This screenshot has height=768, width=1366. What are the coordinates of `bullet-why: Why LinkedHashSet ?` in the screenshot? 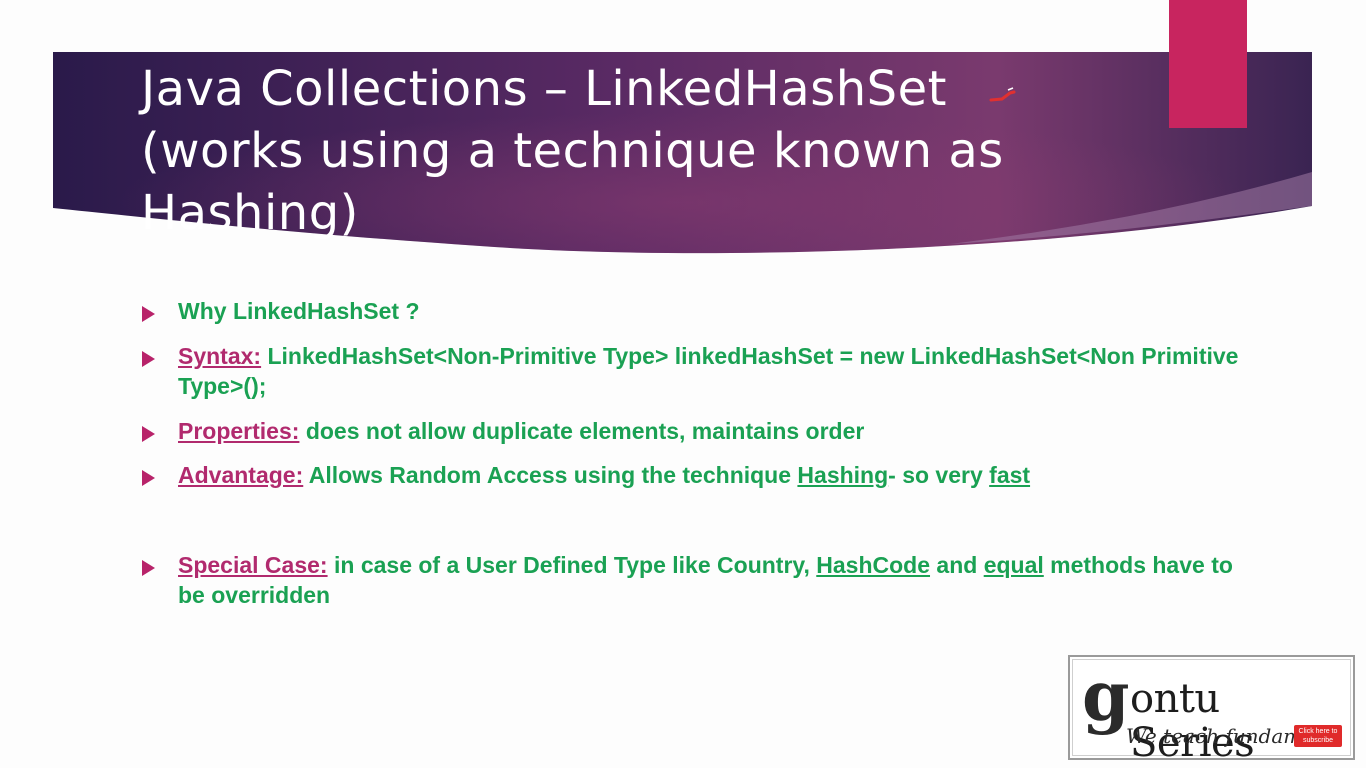 It's located at (698, 311).